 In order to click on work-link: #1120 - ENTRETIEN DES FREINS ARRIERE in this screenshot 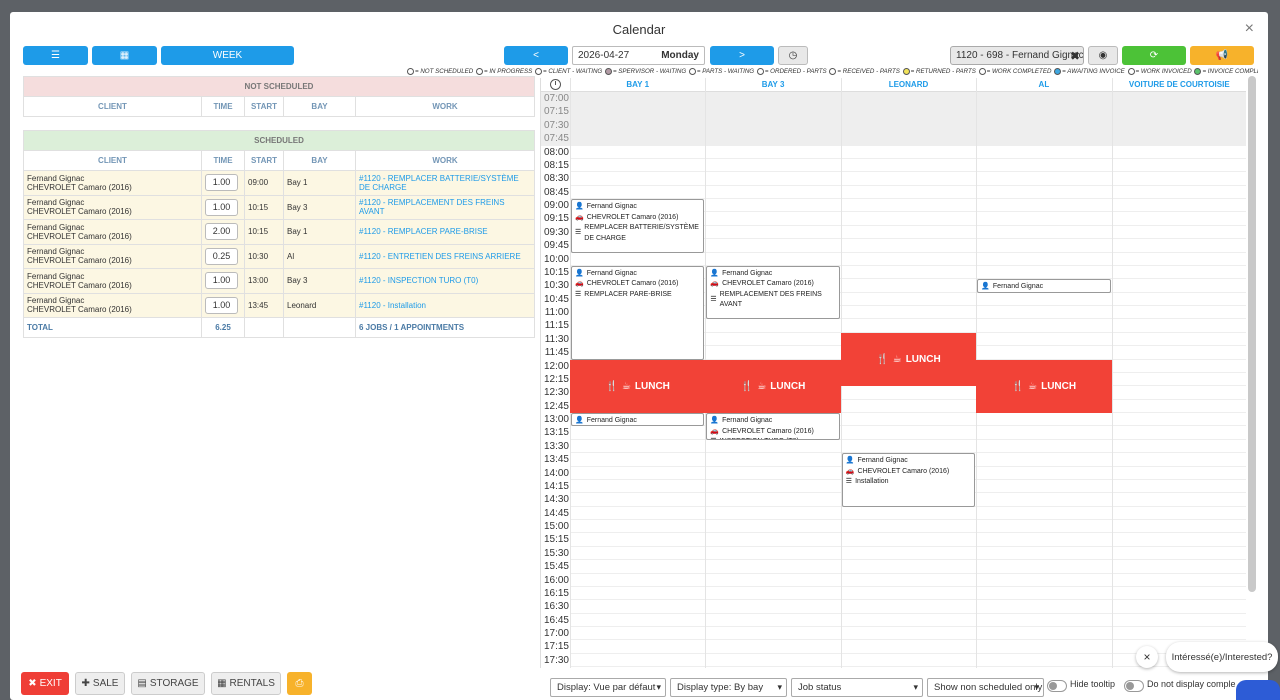, I will do `click(445, 256)`.